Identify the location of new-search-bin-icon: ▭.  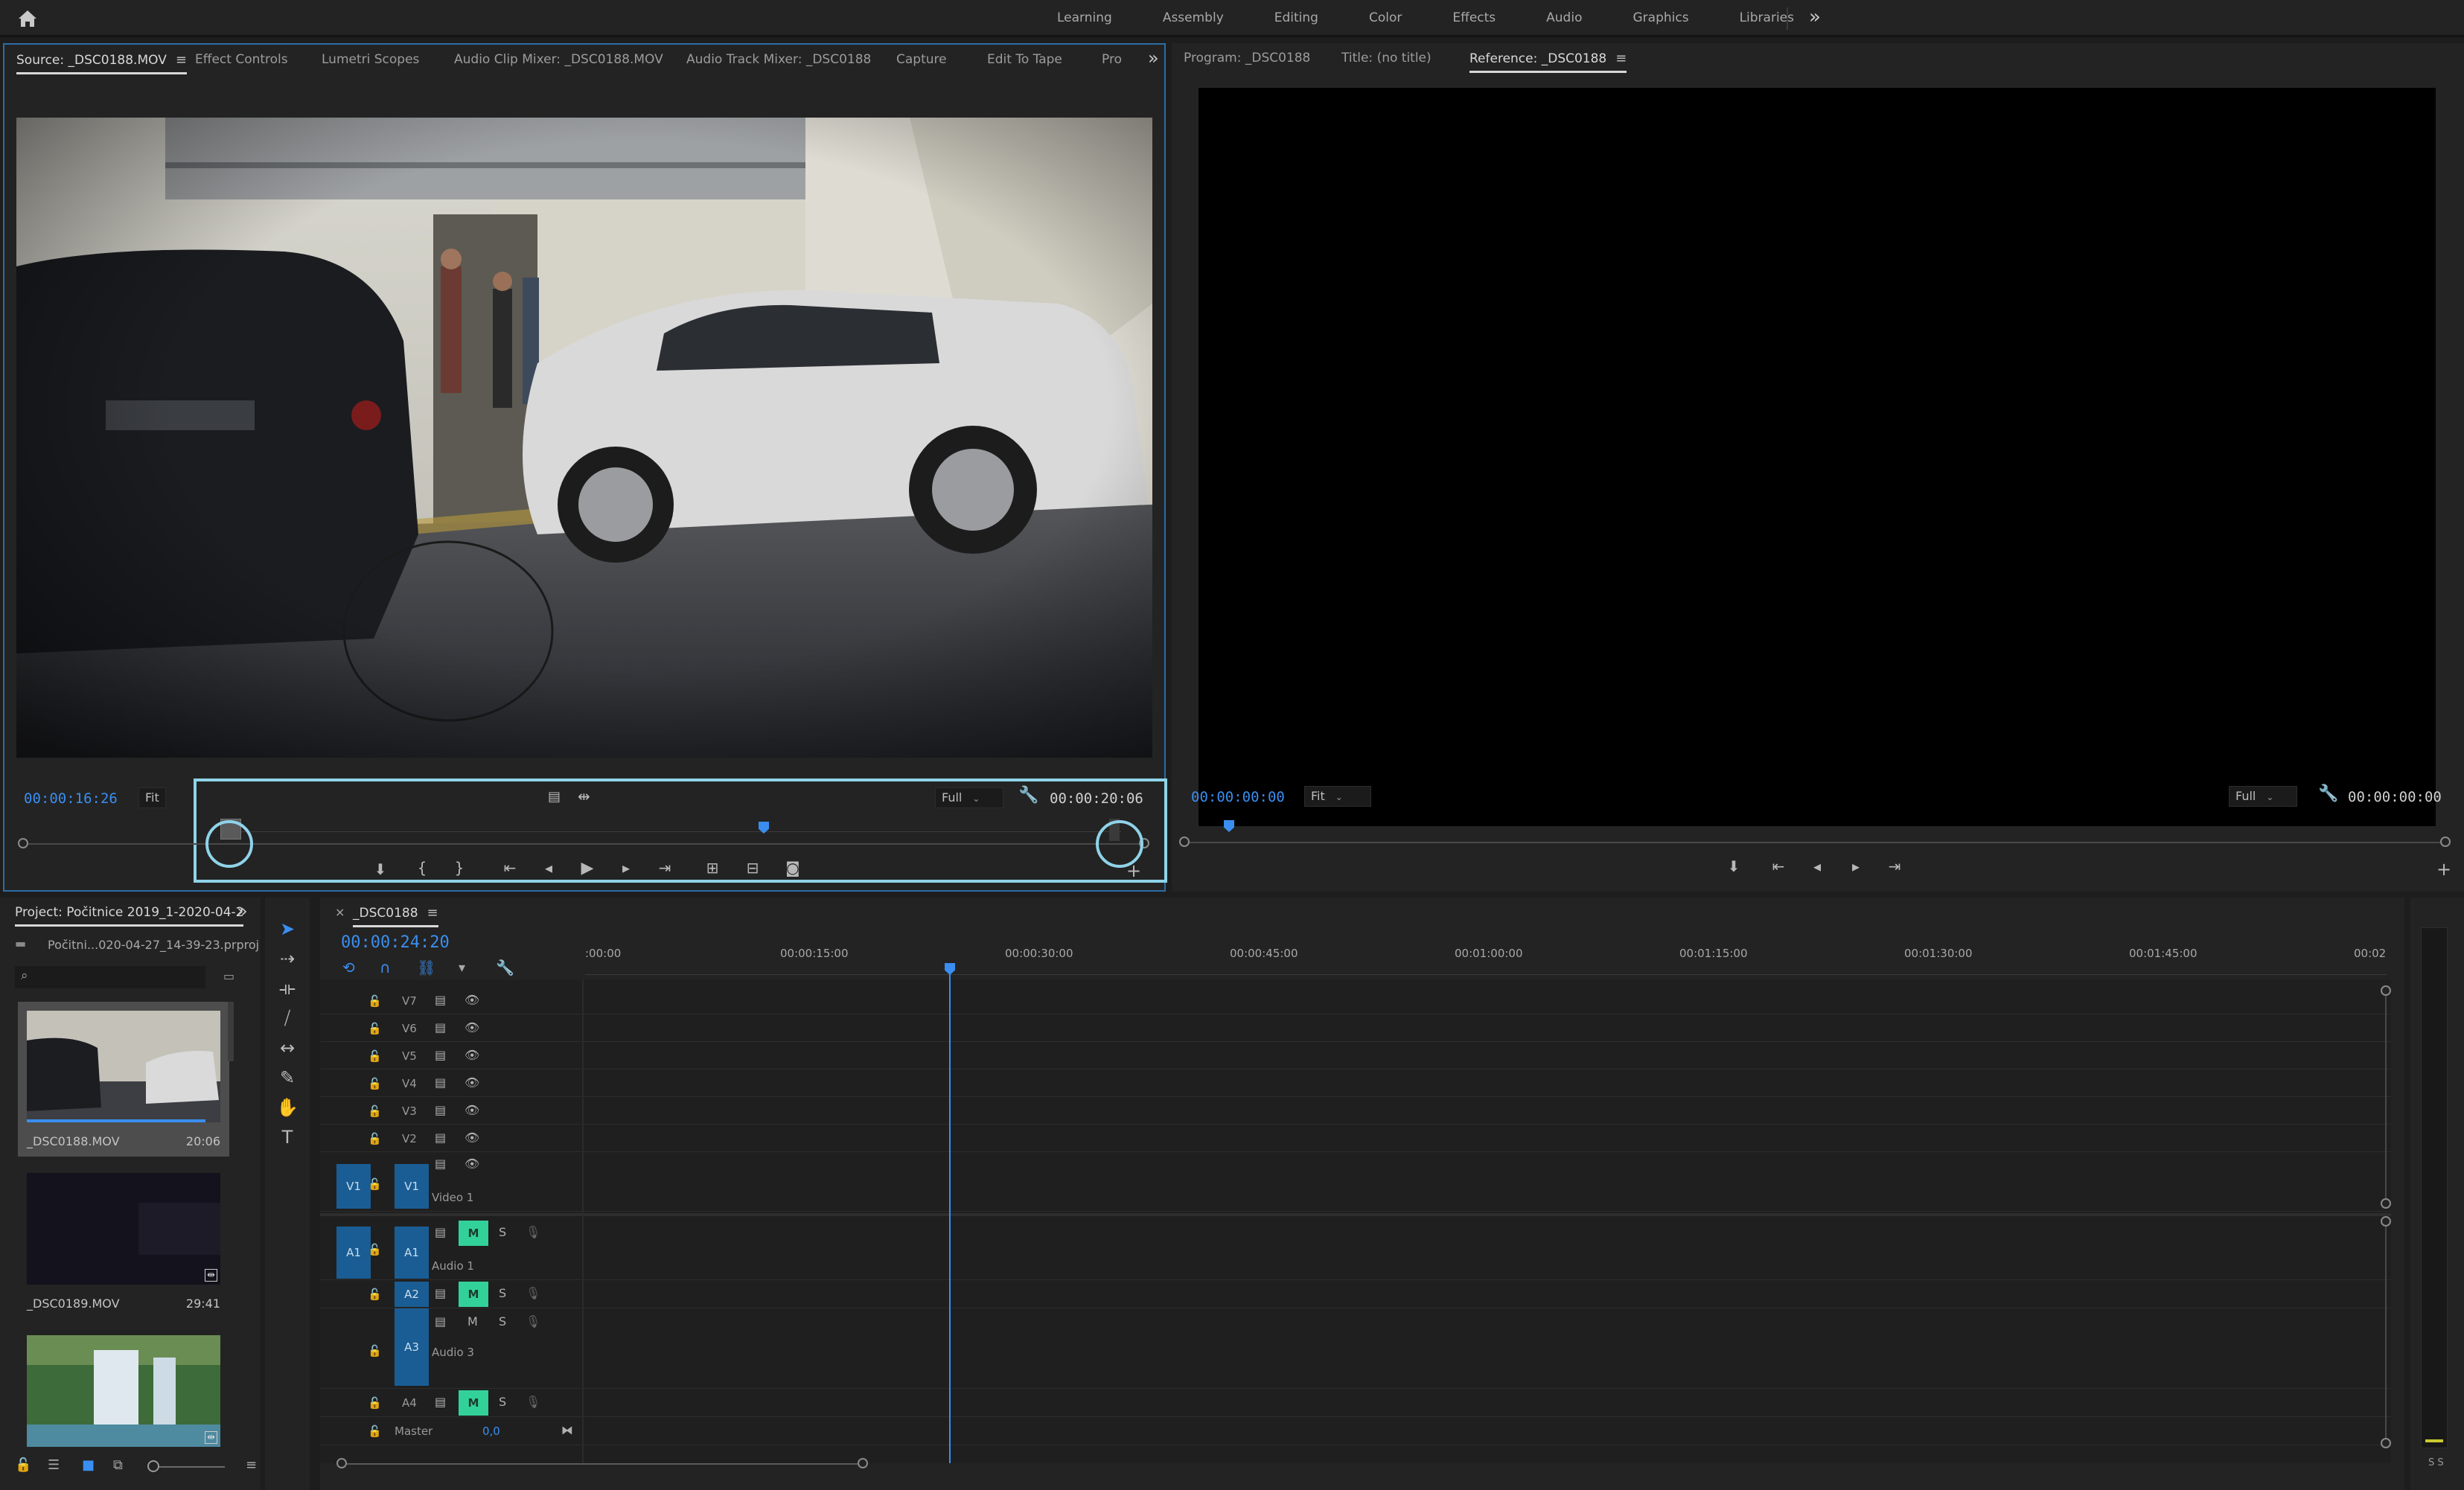
(229, 976).